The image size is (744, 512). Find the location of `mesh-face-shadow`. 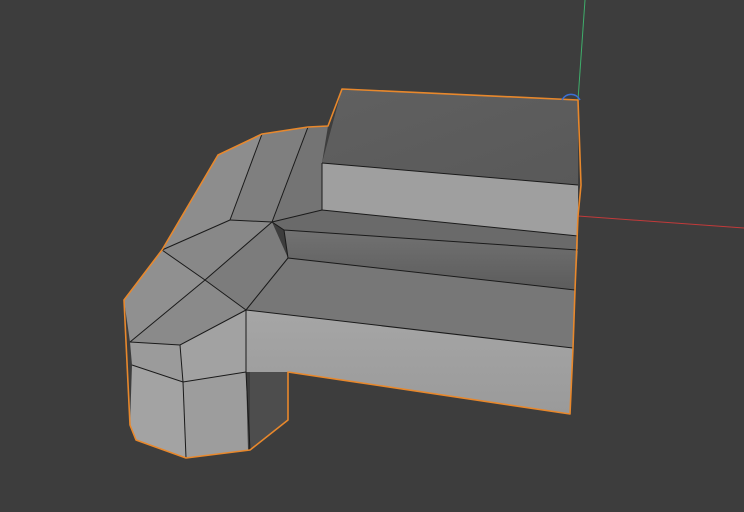

mesh-face-shadow is located at coordinates (269, 410).